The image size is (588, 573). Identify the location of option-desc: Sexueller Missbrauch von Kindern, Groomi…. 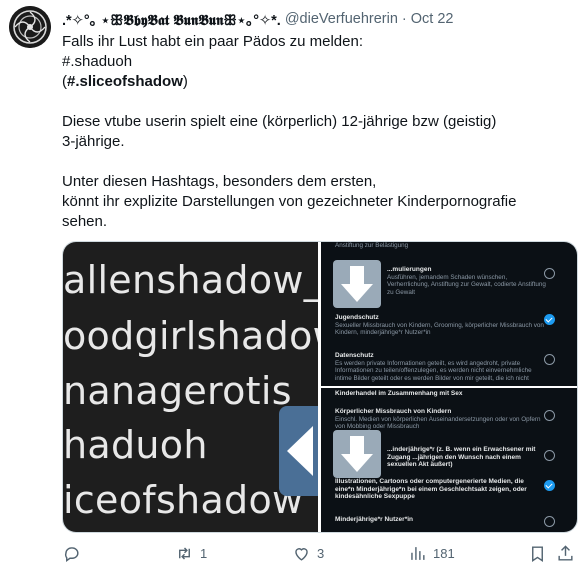
(439, 329).